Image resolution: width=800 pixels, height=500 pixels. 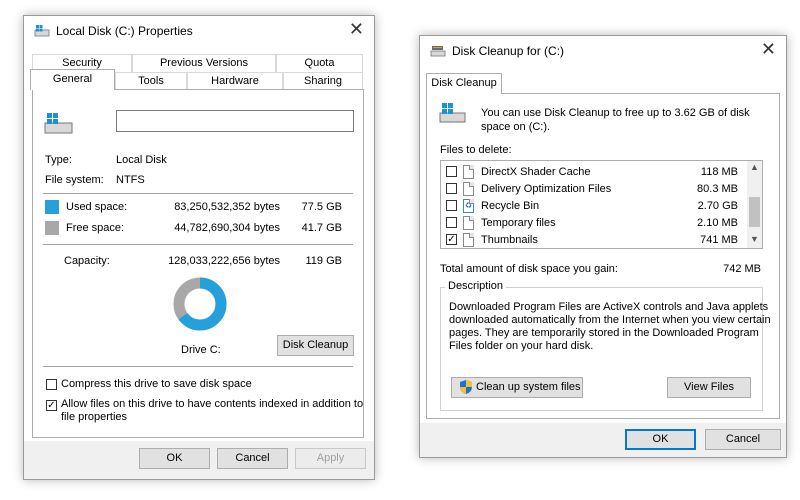 I want to click on recycle-bin-icon: ♻, so click(x=468, y=206).